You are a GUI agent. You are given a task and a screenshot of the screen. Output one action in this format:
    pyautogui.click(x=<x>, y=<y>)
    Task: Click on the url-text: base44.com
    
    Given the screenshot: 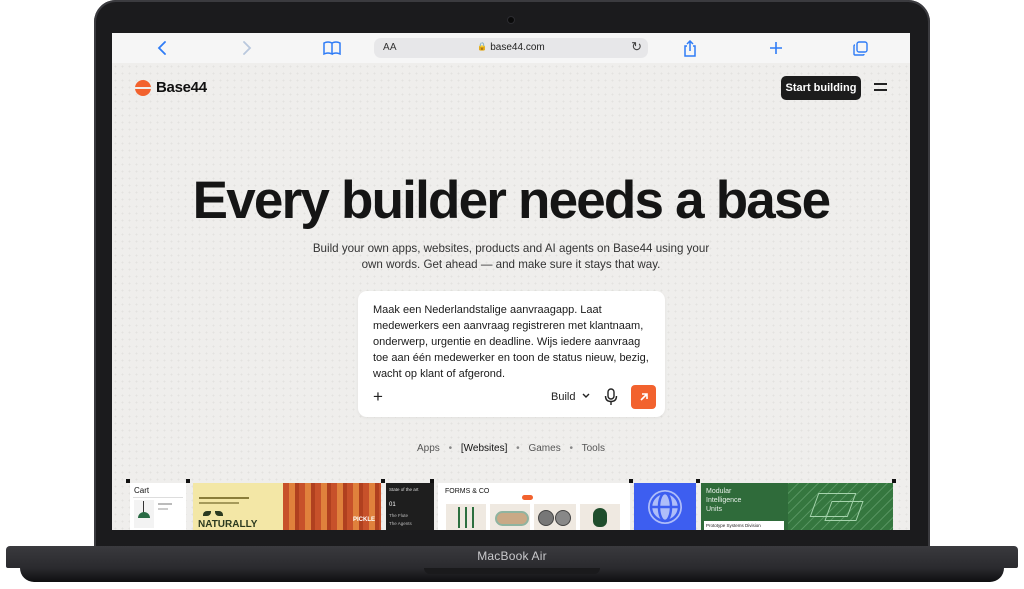 What is the action you would take?
    pyautogui.click(x=517, y=47)
    